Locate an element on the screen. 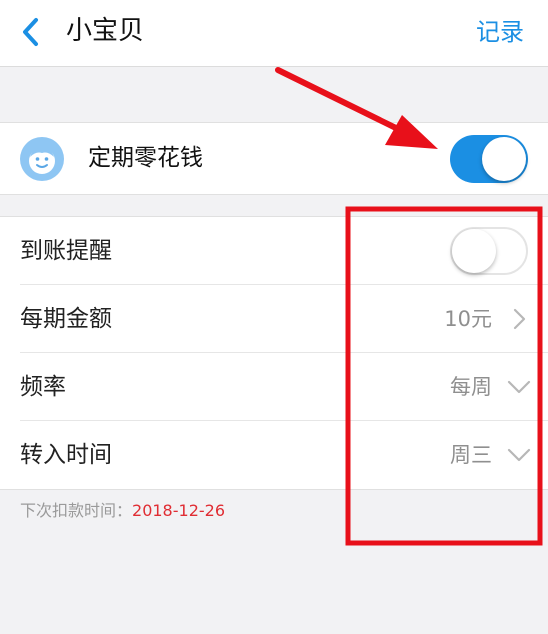 The image size is (548, 634). next-deduction-note: 下次扣款时间：2018-12-26 is located at coordinates (122, 511).